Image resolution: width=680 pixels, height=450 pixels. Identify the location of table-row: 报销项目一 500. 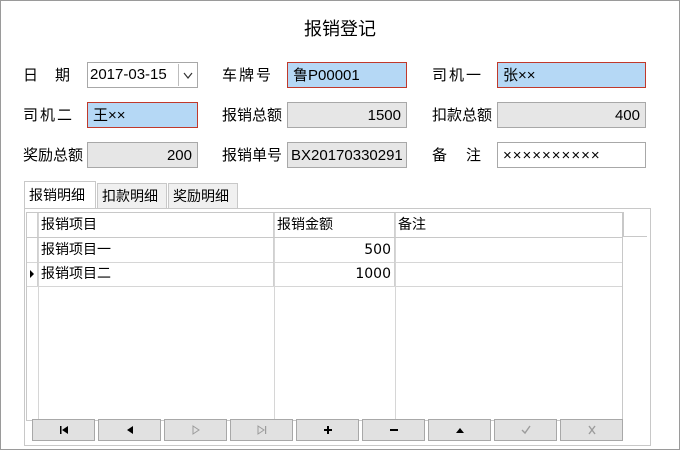
(324, 250).